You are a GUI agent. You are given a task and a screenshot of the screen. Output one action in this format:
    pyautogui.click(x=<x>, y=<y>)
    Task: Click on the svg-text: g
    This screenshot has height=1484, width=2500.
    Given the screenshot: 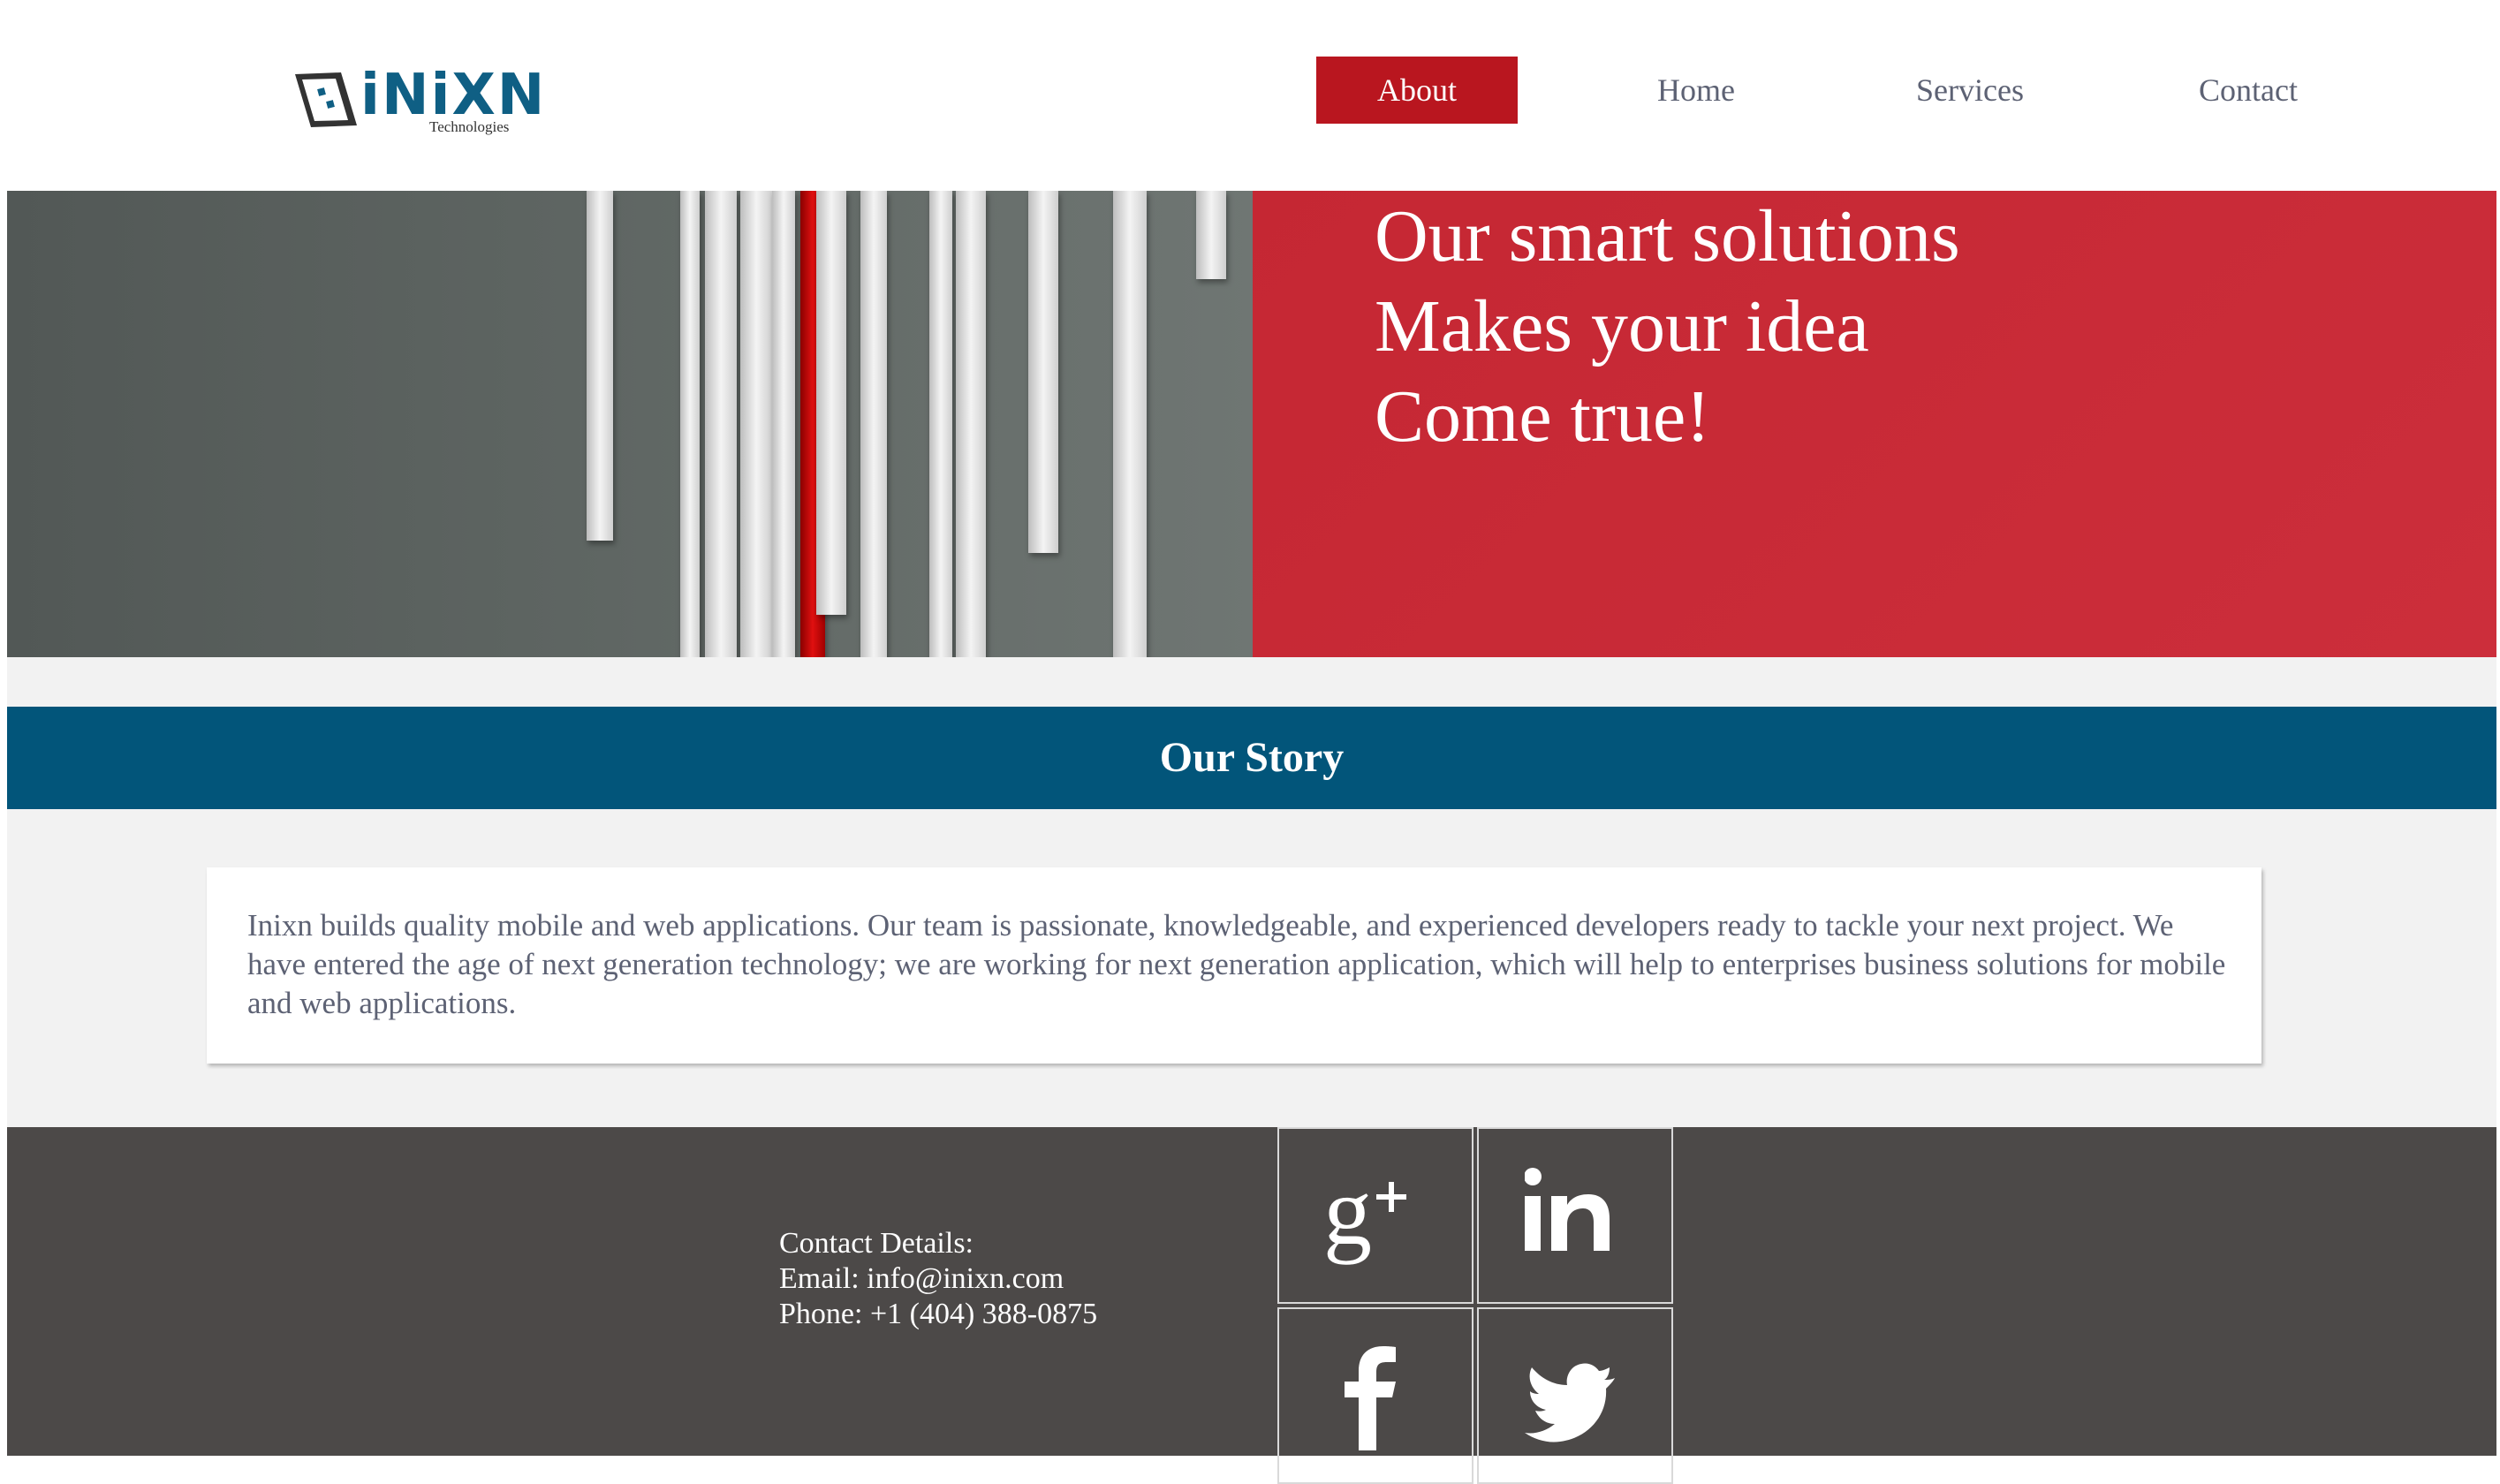 What is the action you would take?
    pyautogui.click(x=1347, y=1214)
    